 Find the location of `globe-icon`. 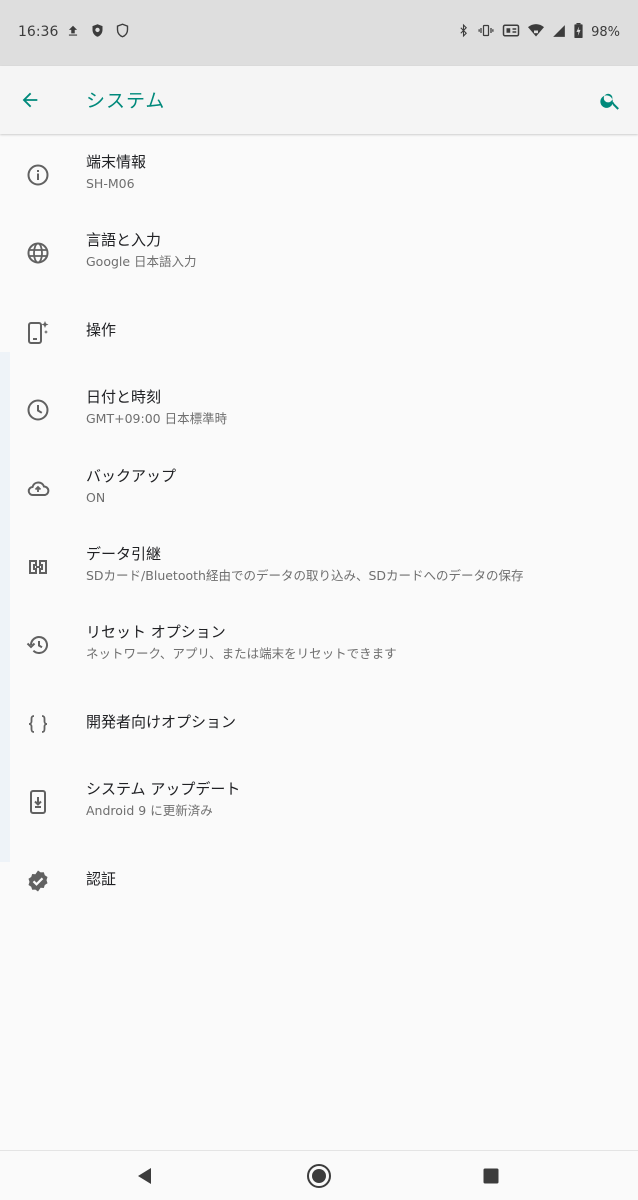

globe-icon is located at coordinates (38, 253).